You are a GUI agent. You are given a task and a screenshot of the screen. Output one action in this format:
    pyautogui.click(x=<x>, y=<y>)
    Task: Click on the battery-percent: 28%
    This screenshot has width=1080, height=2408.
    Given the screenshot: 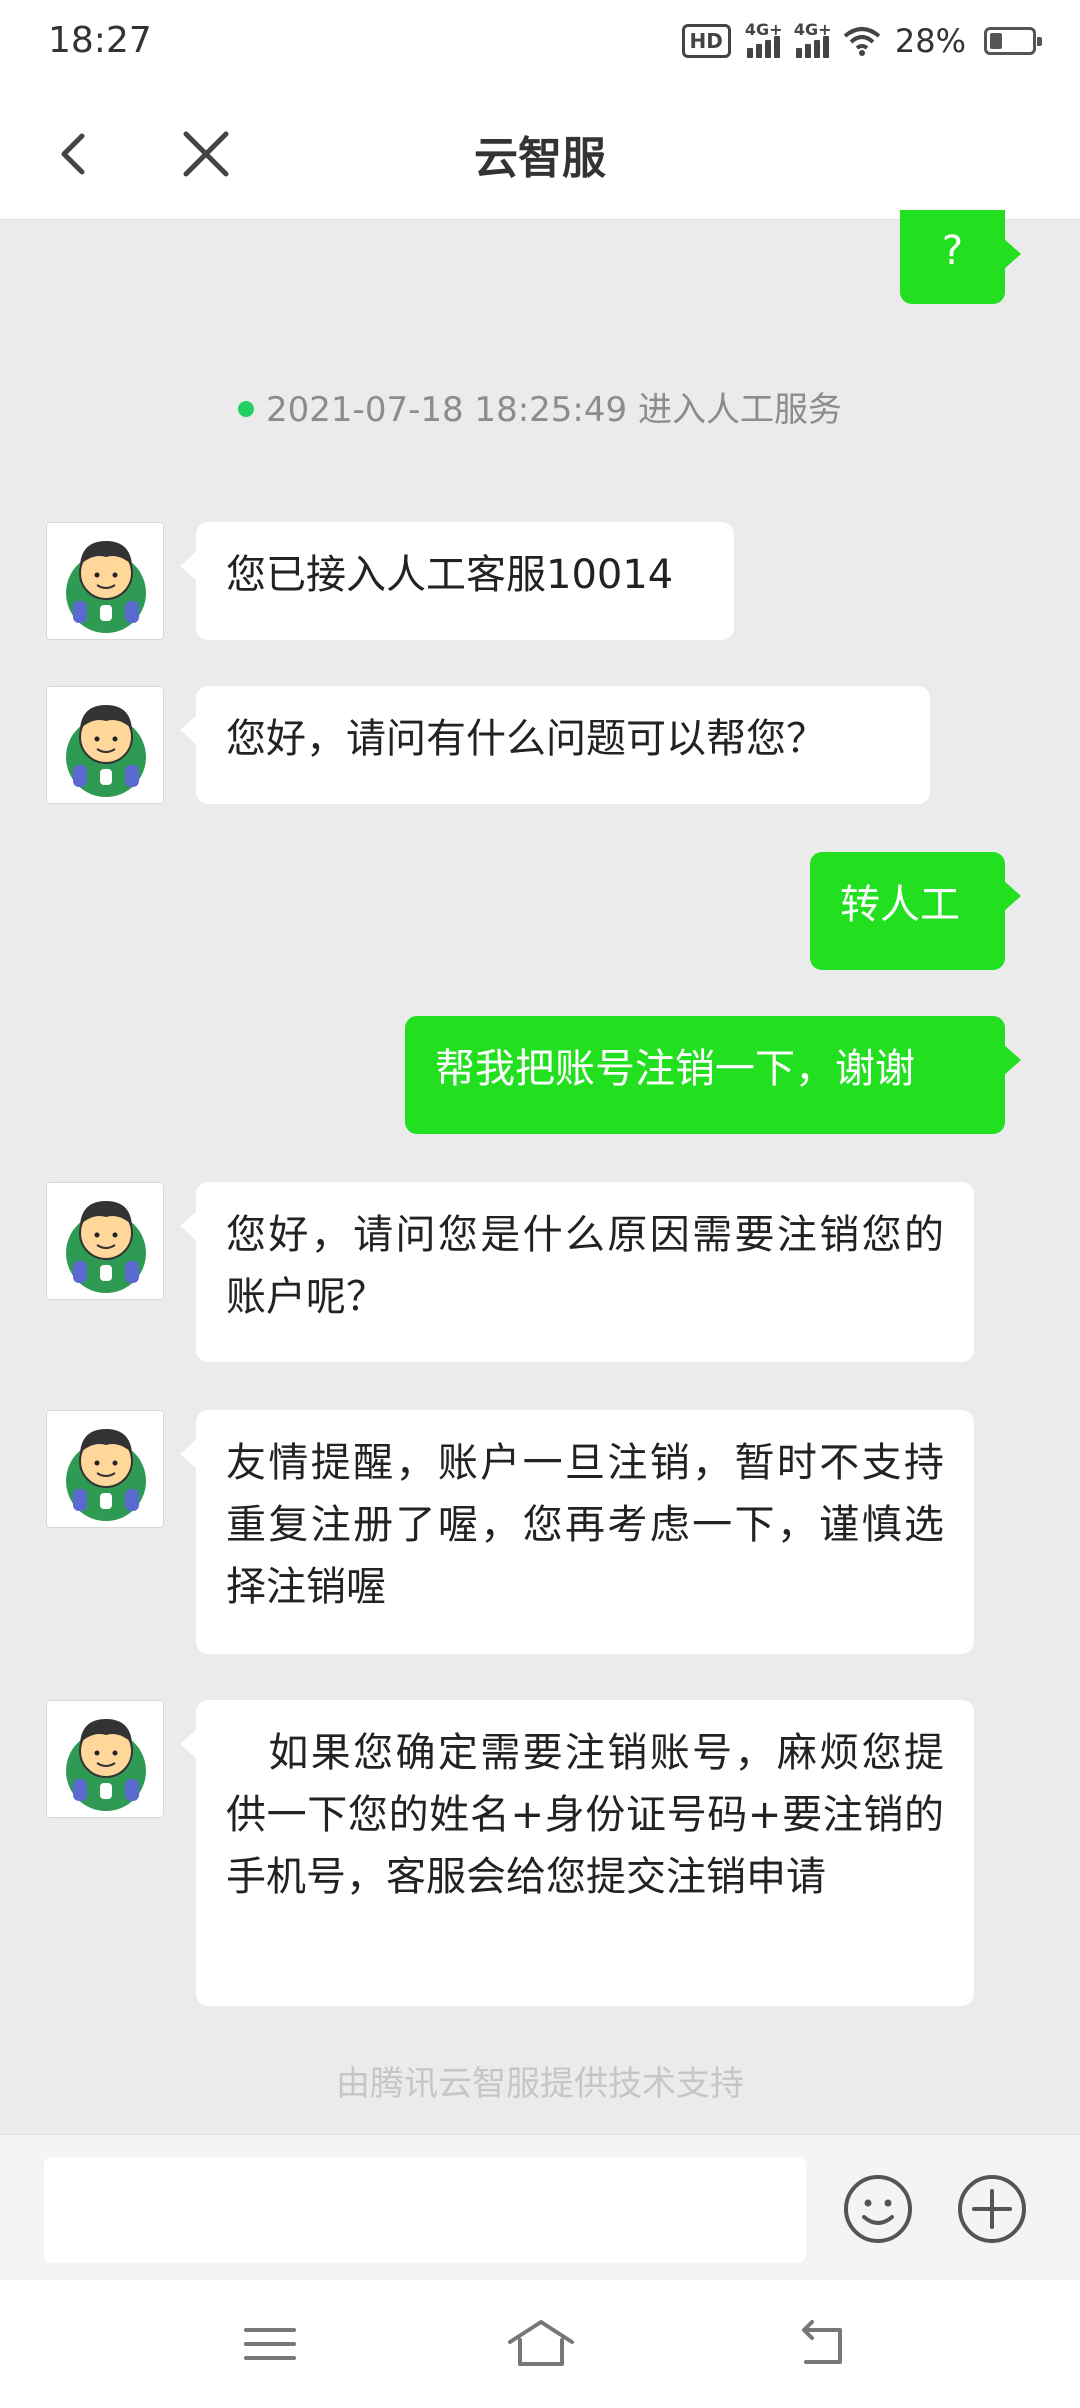 What is the action you would take?
    pyautogui.click(x=930, y=41)
    